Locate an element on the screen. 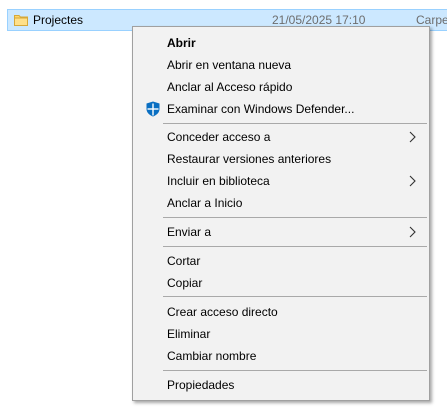 This screenshot has width=447, height=417. menu-item-pin-quick-access: Anclar al Acceso rápido is located at coordinates (281, 87).